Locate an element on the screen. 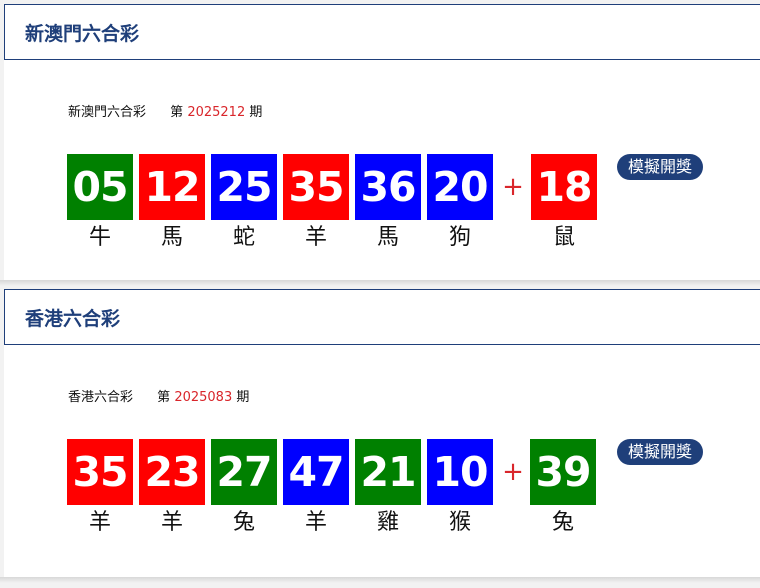 This screenshot has width=760, height=588. lottery-name: 新澳門六合彩 is located at coordinates (107, 112).